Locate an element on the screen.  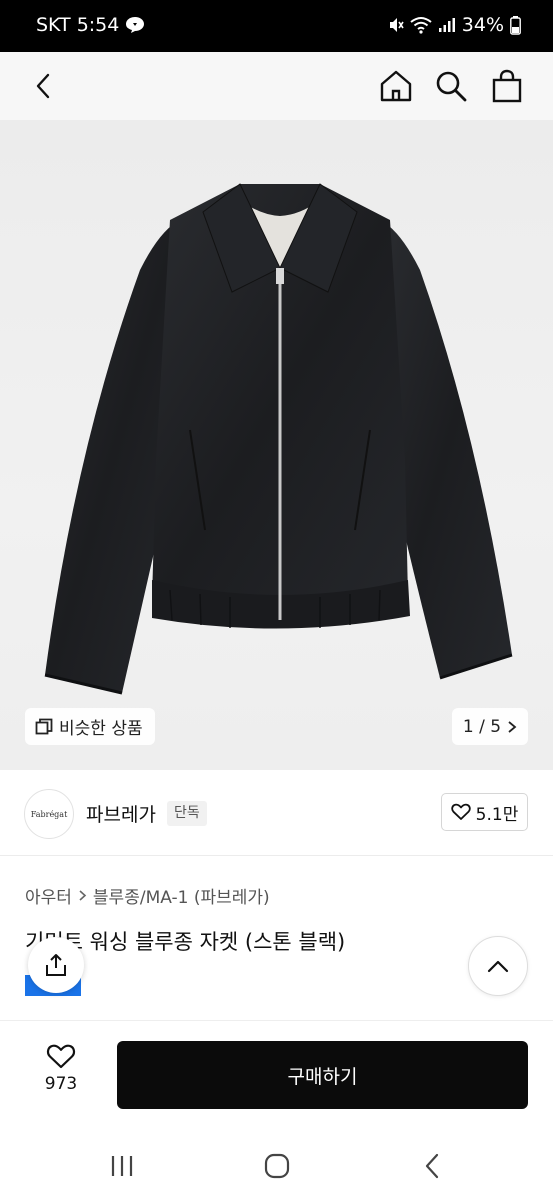
status-left: SKT 5:54 is located at coordinates (90, 25).